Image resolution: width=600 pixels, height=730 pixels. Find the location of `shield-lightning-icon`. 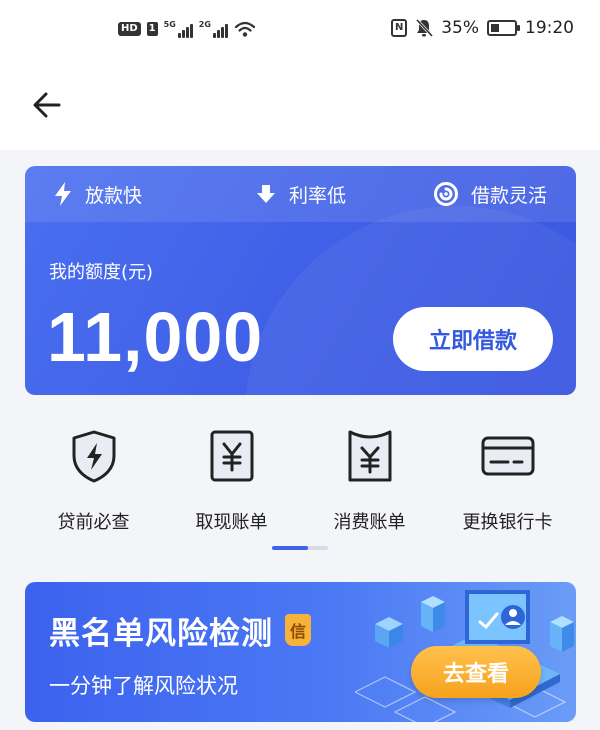

shield-lightning-icon is located at coordinates (93, 456).